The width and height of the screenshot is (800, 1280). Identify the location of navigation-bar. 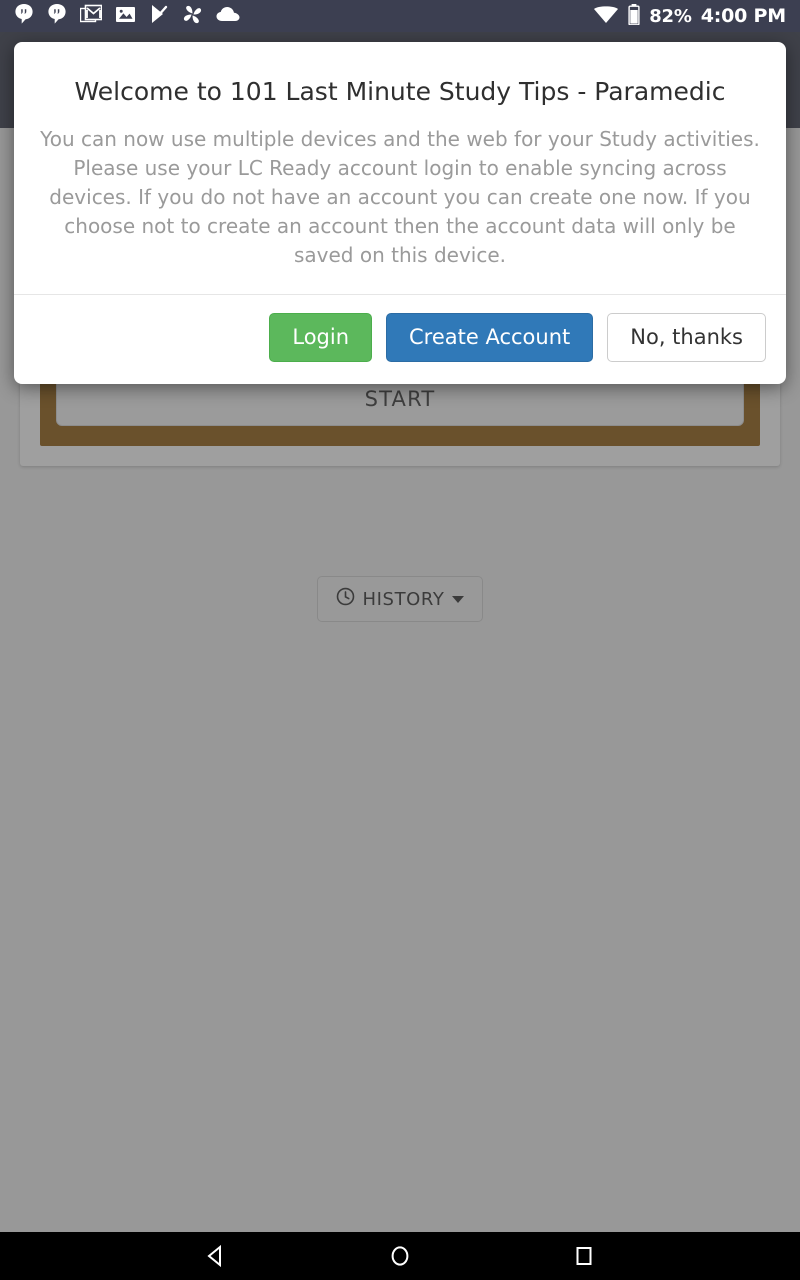
(400, 1256).